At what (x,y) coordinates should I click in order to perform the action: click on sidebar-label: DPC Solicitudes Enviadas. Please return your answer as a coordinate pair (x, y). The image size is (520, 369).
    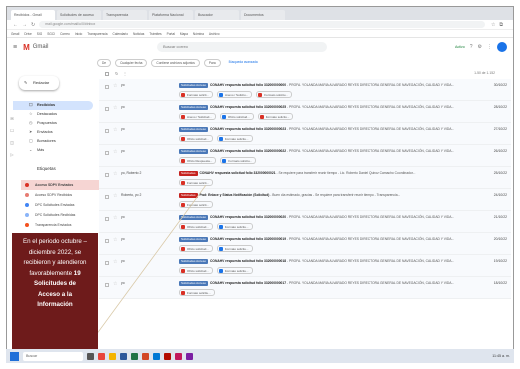
    Looking at the image, I should click on (60, 205).